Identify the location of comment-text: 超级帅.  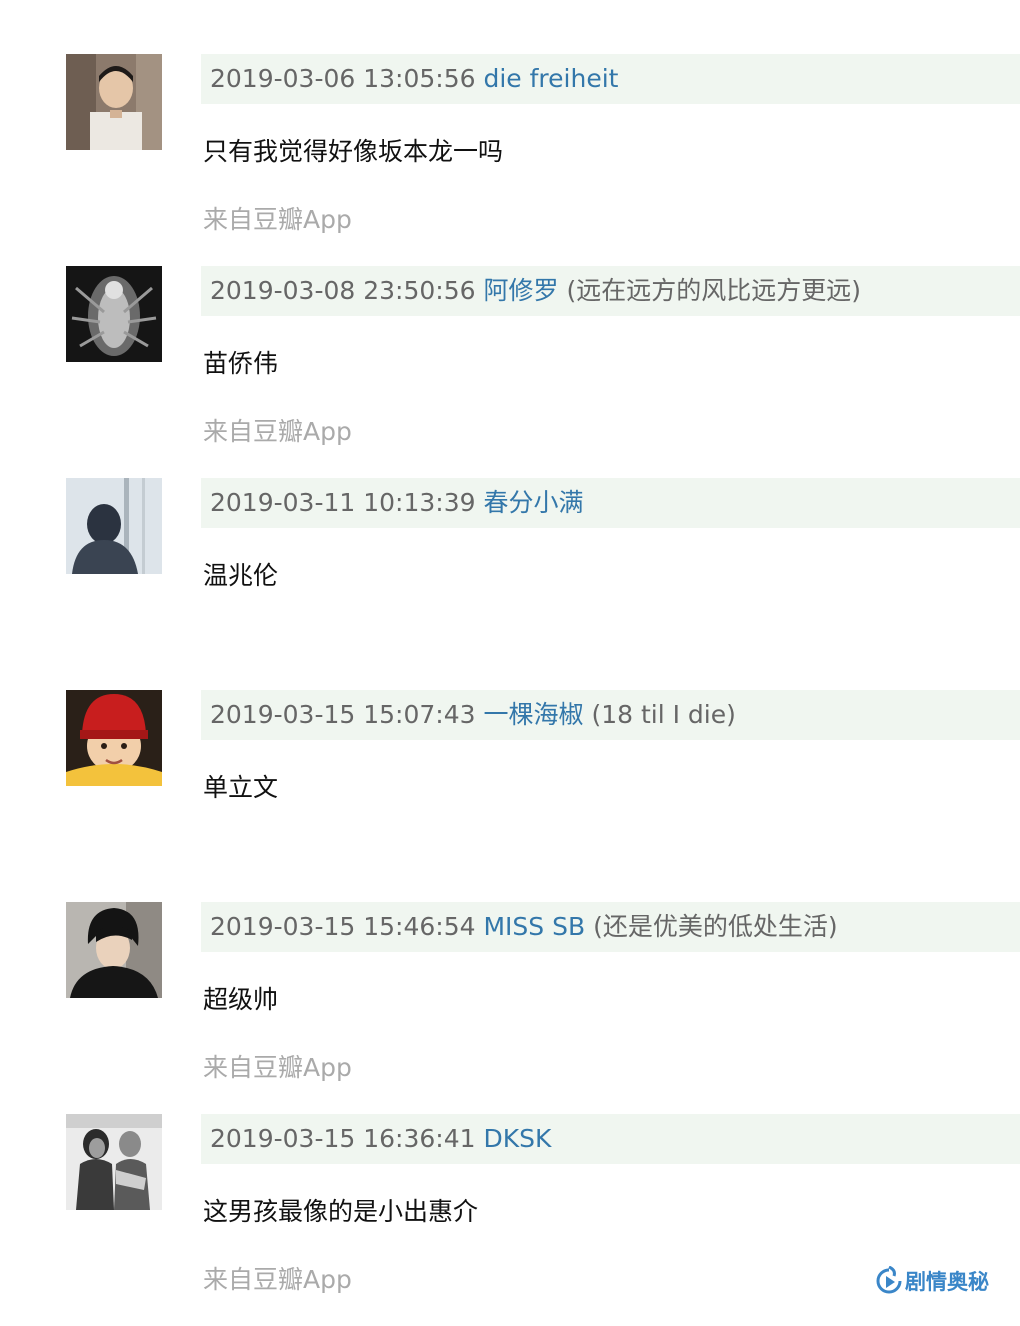
(241, 999).